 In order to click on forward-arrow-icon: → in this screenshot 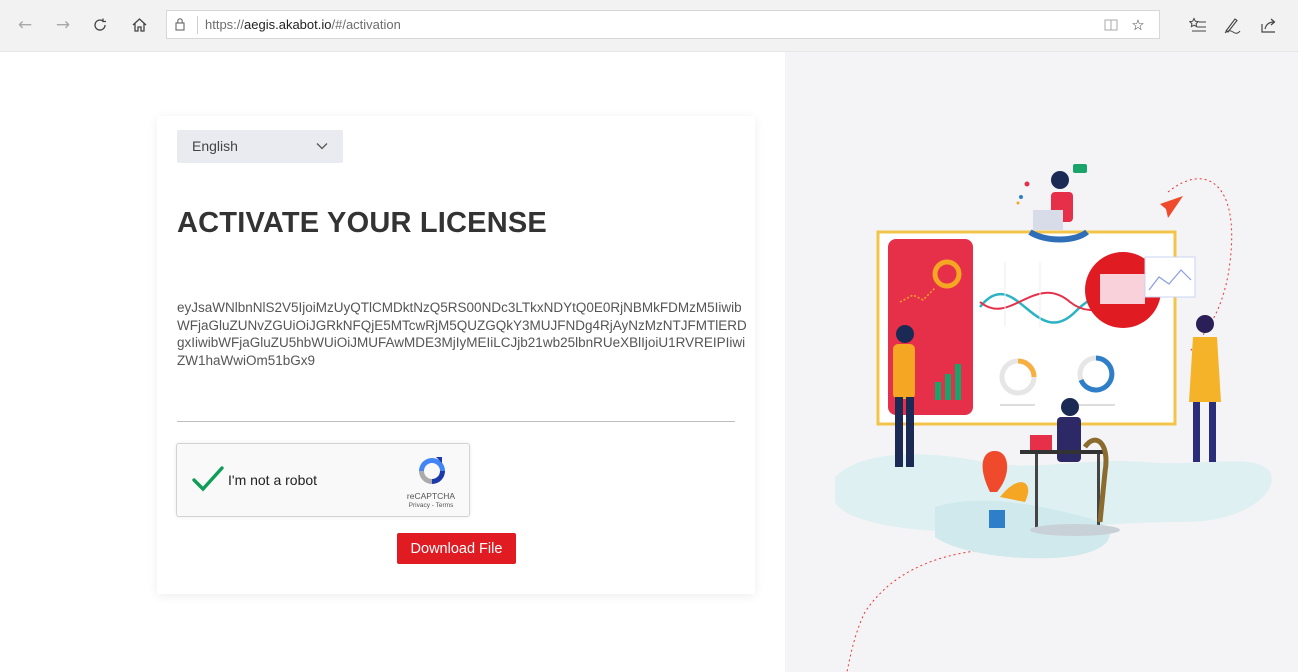, I will do `click(63, 25)`.